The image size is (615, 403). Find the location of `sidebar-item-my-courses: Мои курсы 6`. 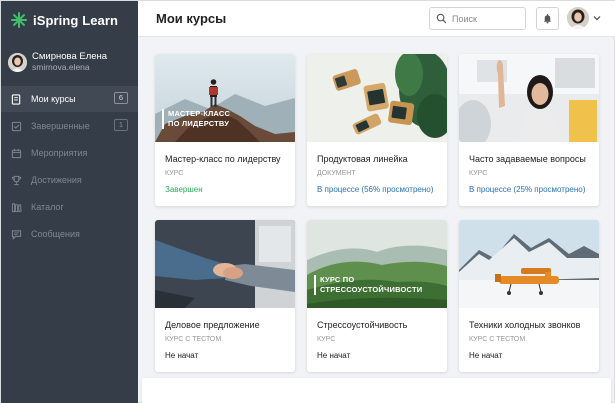

sidebar-item-my-courses: Мои курсы 6 is located at coordinates (69, 99).